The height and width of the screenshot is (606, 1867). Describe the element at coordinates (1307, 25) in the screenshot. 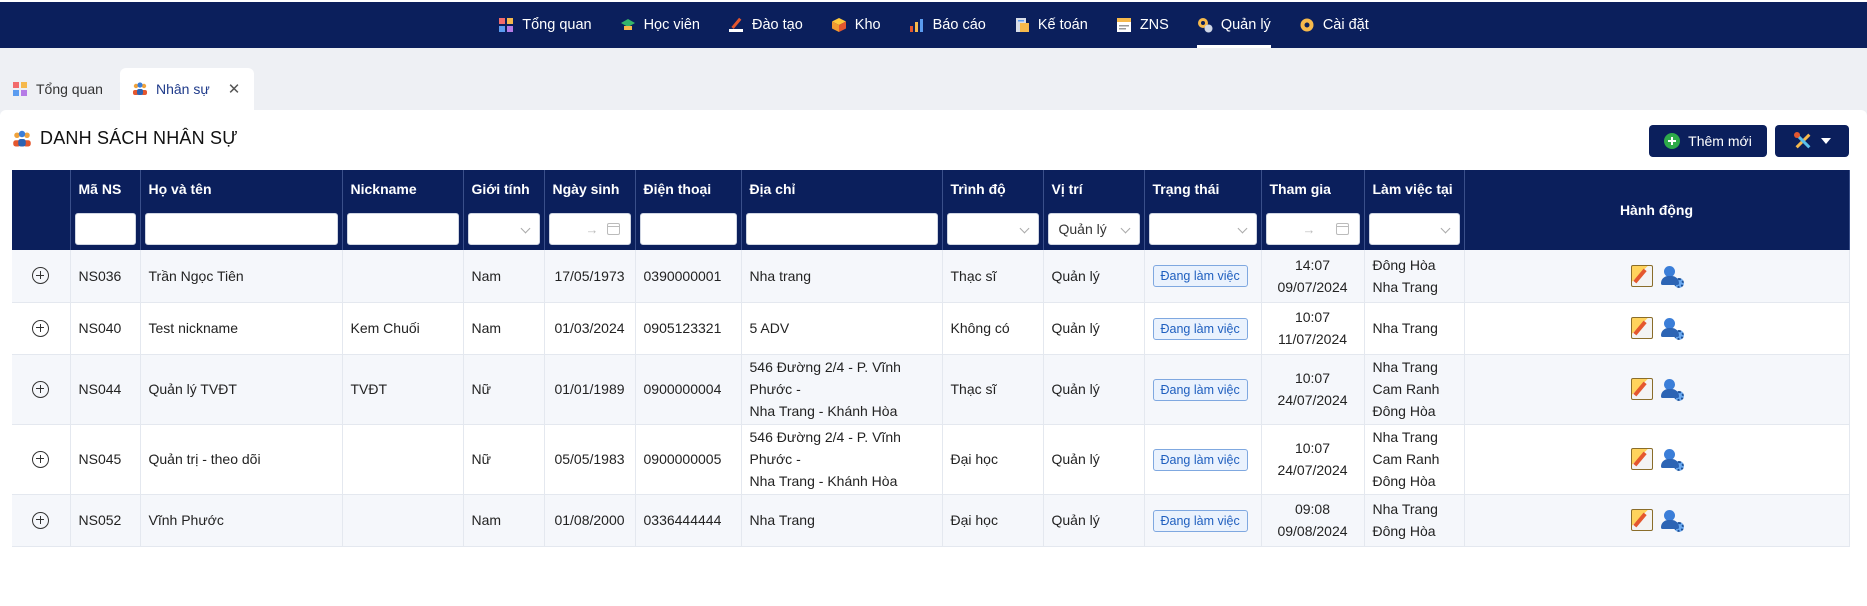

I see `settings-icon` at that location.